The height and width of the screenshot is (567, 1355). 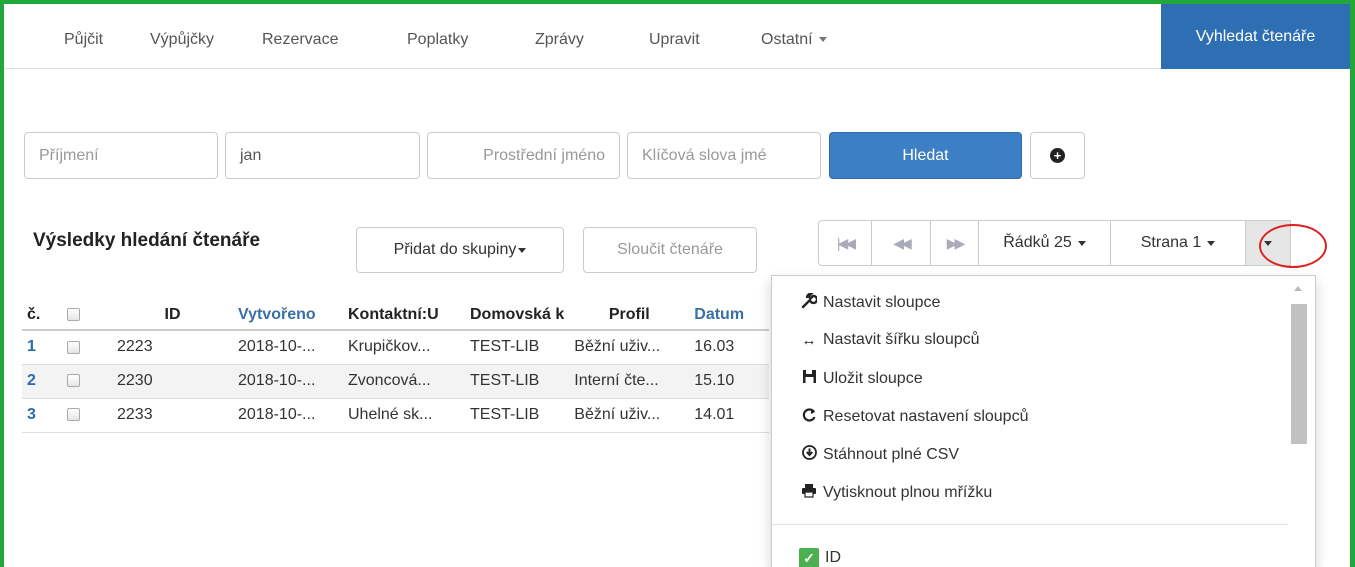 I want to click on cell-date: 14.01, so click(x=729, y=415).